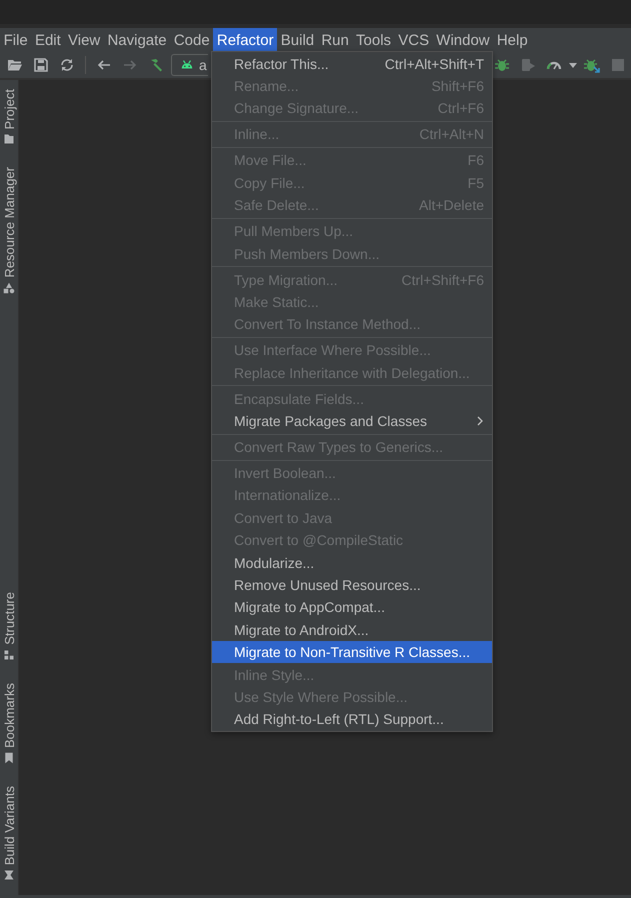  What do you see at coordinates (84, 40) in the screenshot?
I see `menu-bar-item: View` at bounding box center [84, 40].